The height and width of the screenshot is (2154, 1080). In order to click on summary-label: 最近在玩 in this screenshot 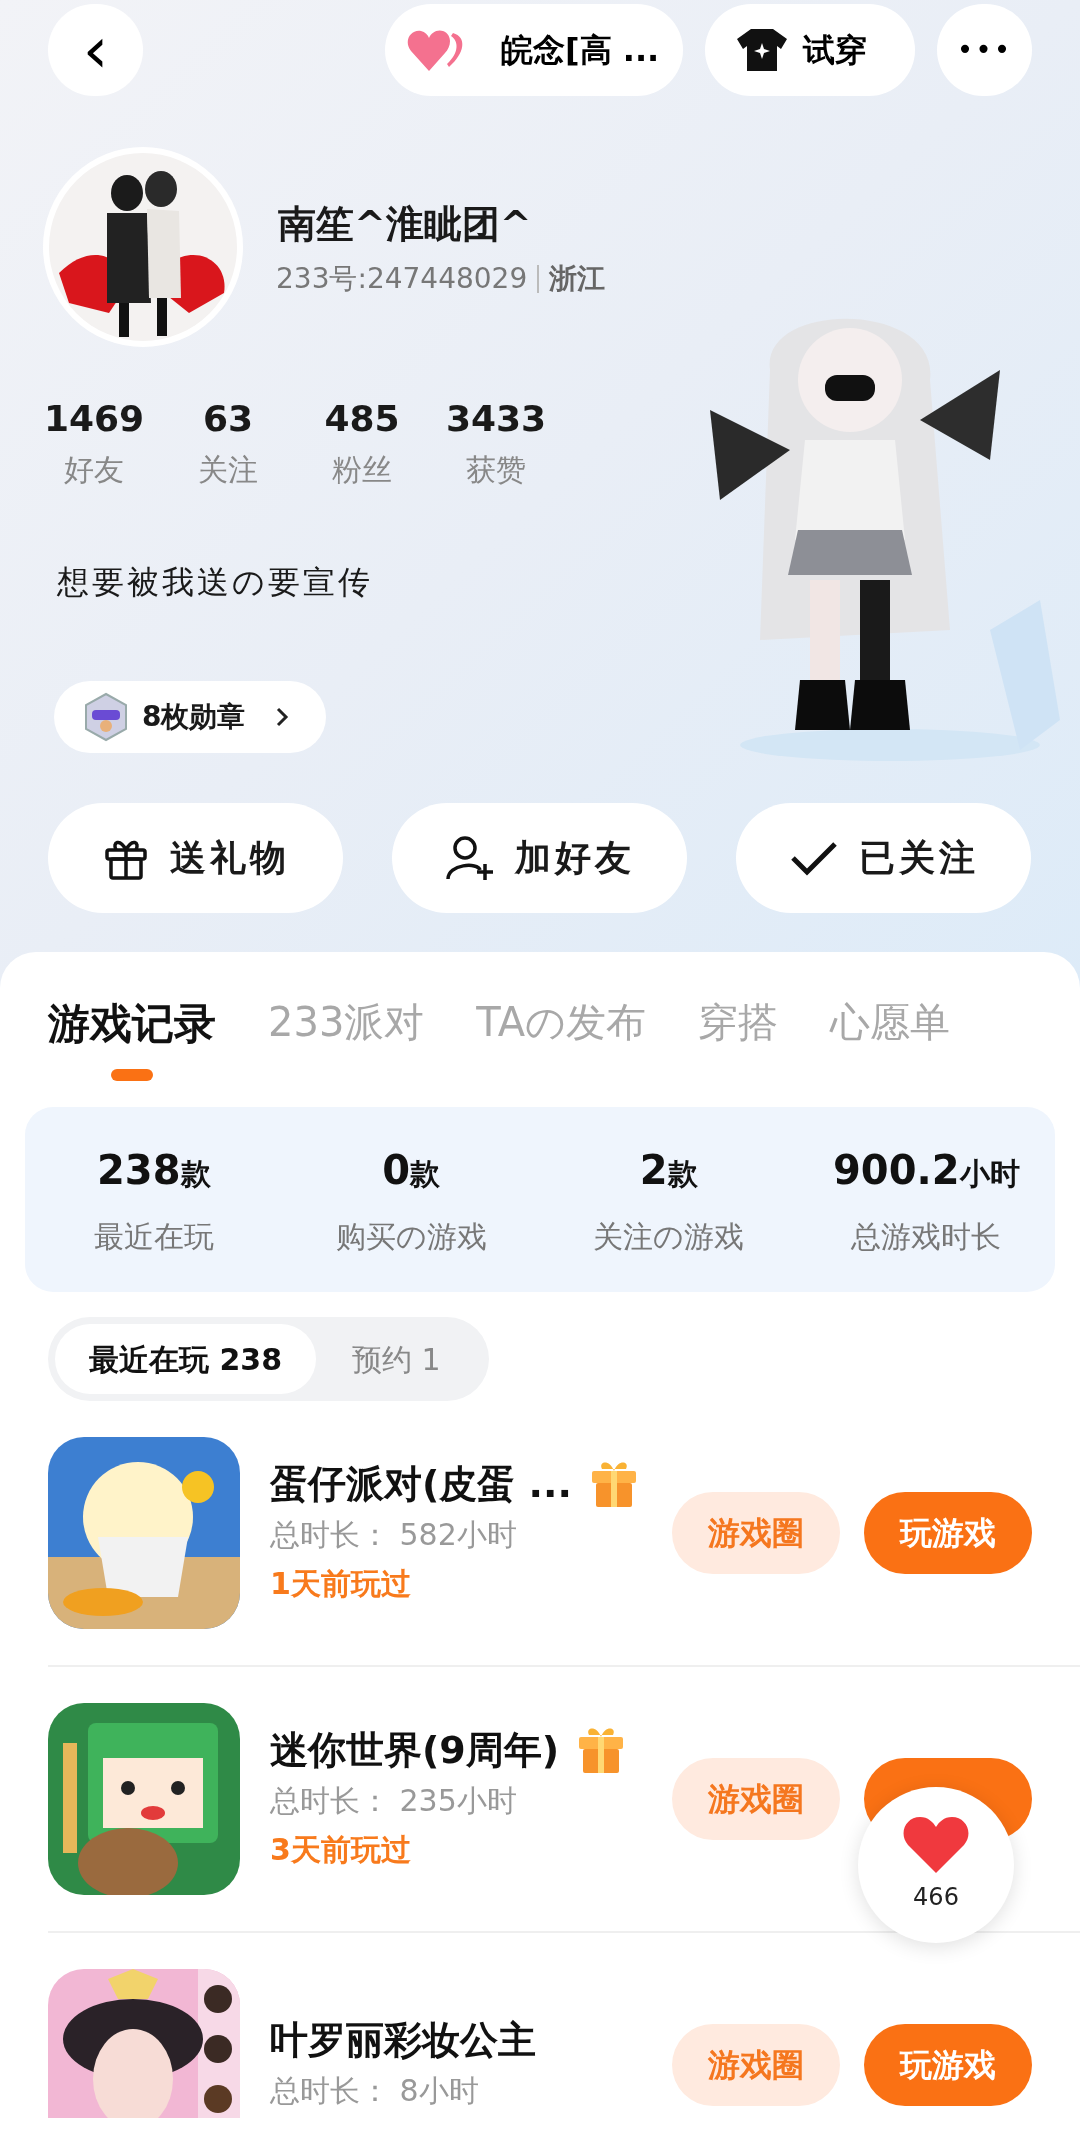, I will do `click(153, 1237)`.